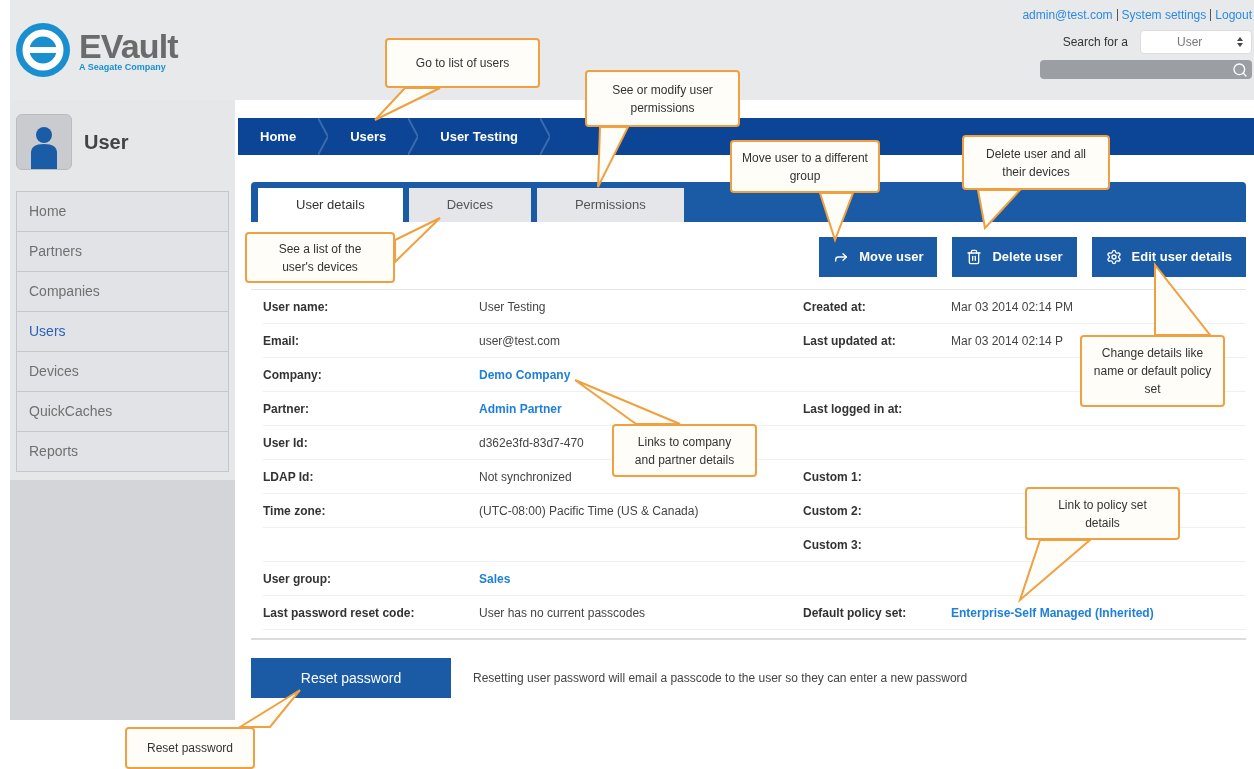 The height and width of the screenshot is (769, 1254). I want to click on field-value: User Testing, so click(512, 307).